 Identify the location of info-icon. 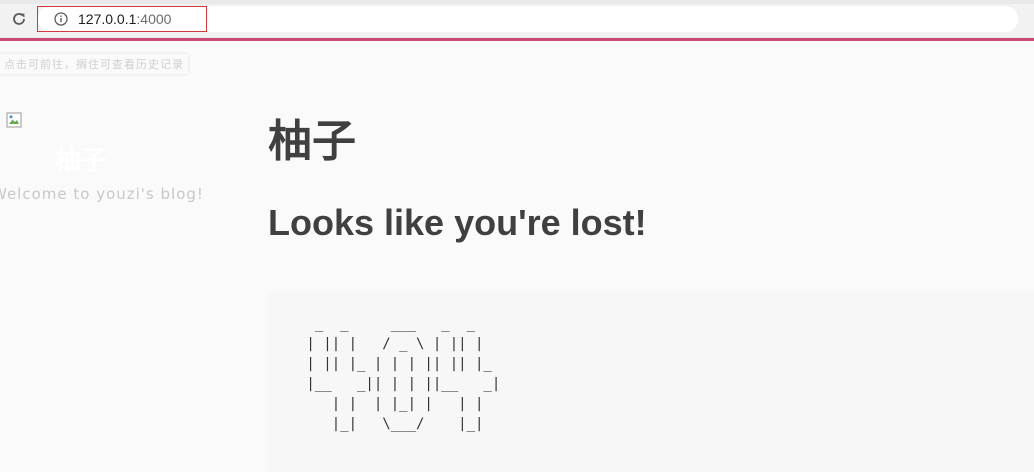
(61, 19).